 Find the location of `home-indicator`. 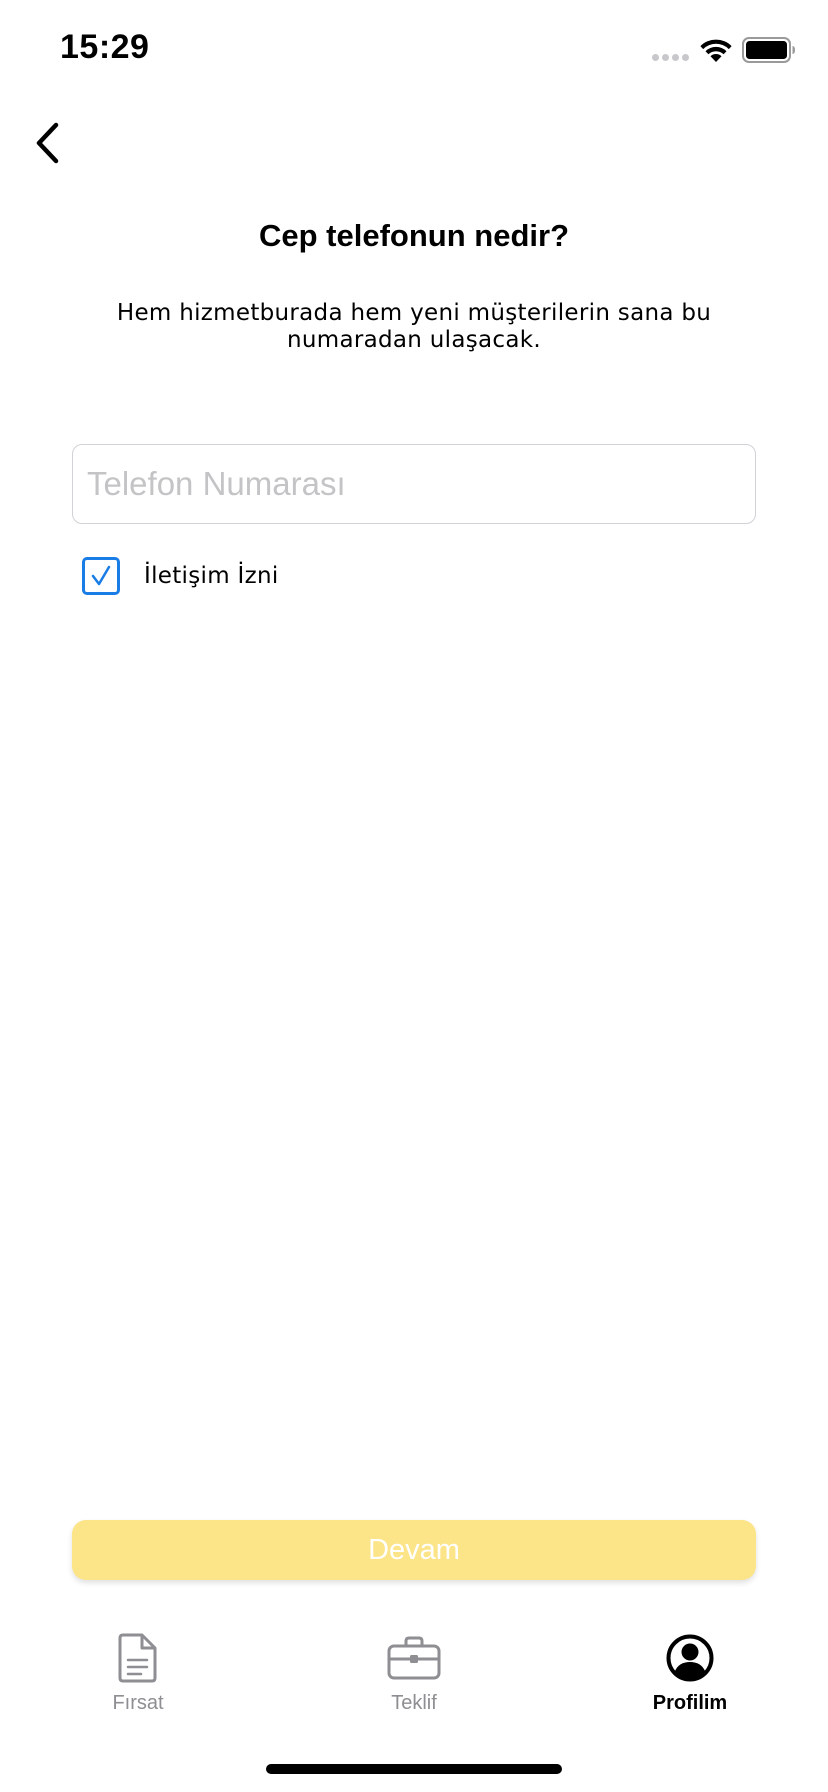

home-indicator is located at coordinates (414, 1769).